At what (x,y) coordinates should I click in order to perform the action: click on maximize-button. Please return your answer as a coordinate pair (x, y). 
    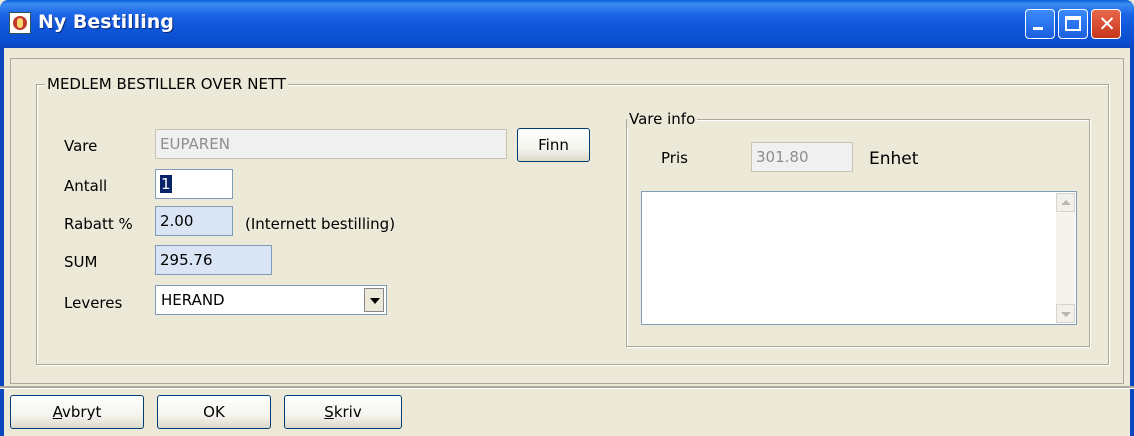
    Looking at the image, I should click on (1073, 24).